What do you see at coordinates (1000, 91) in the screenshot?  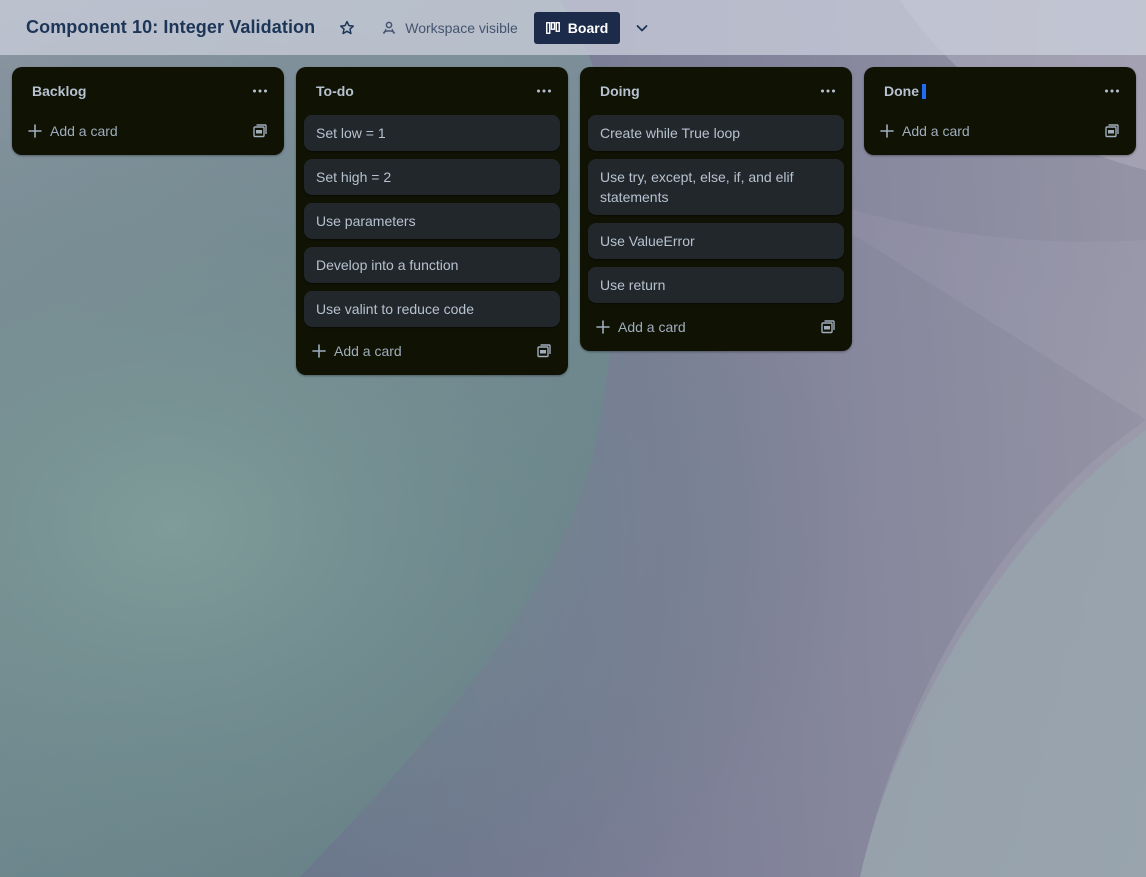 I see `list-header: Done` at bounding box center [1000, 91].